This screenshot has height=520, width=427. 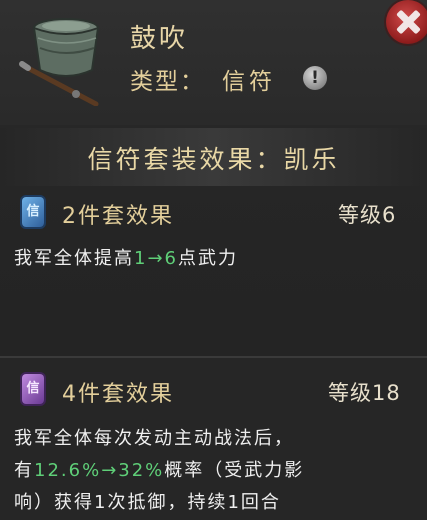 I want to click on effect-4pc-level: 等级18, so click(x=364, y=393).